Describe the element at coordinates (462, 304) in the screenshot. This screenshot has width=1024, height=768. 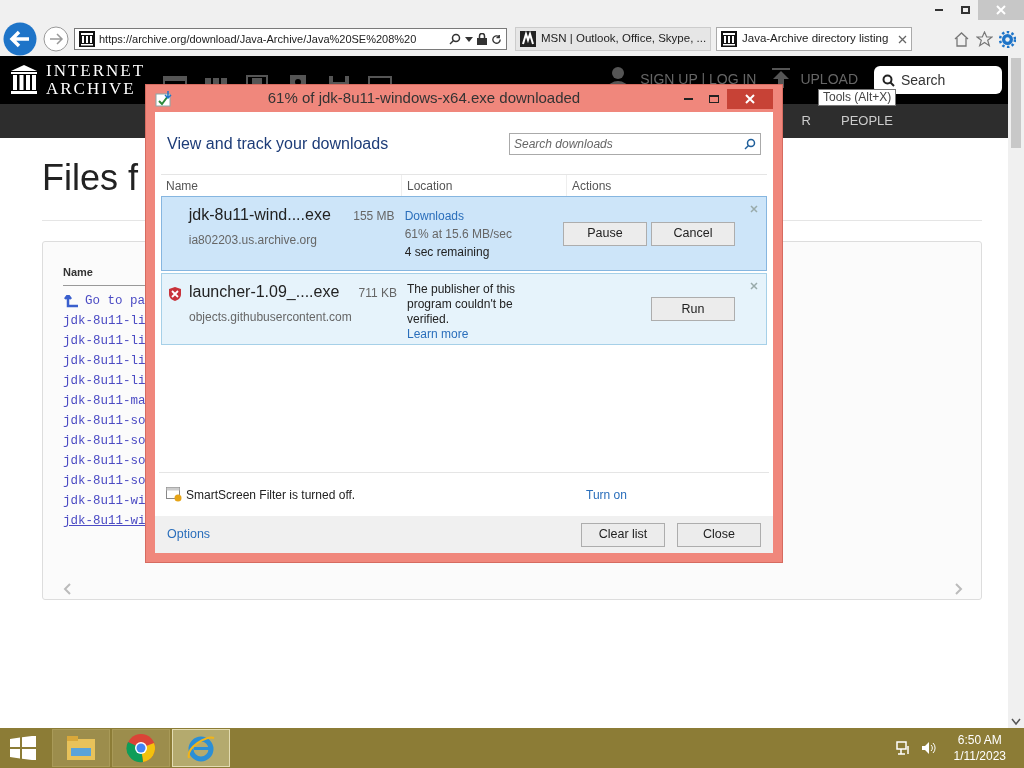
I see `warning-message: The publisher of this program couldn't be verified.` at that location.